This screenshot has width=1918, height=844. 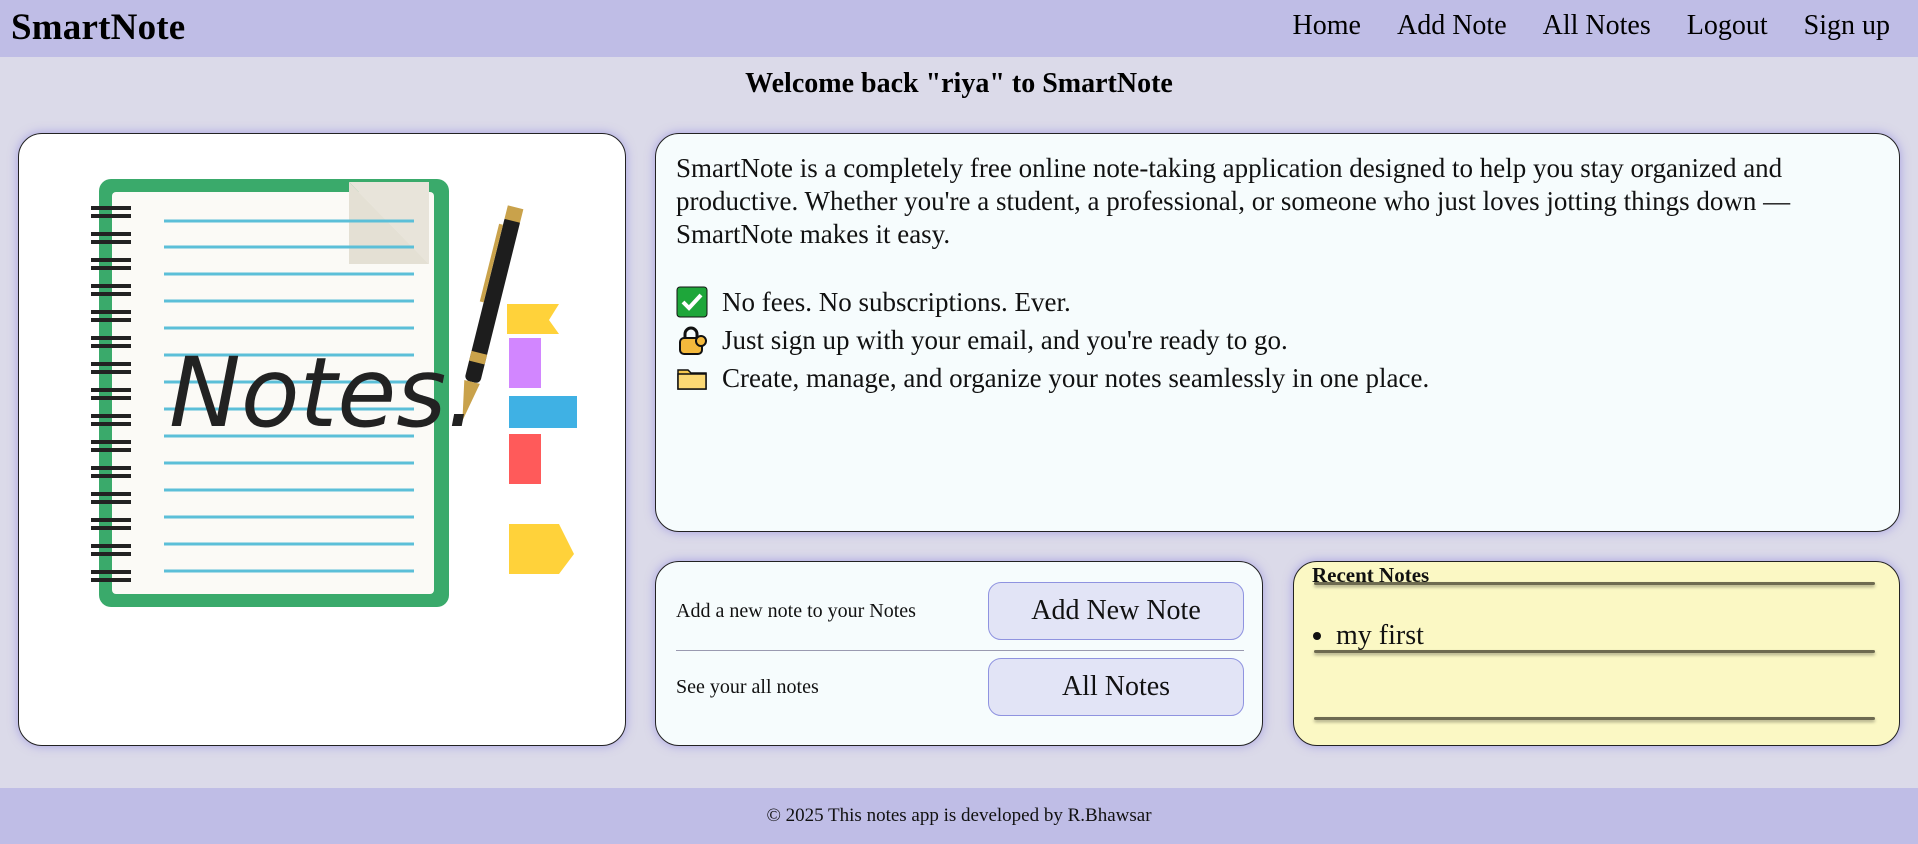 I want to click on nav-add-note: Add Note, so click(x=1452, y=26).